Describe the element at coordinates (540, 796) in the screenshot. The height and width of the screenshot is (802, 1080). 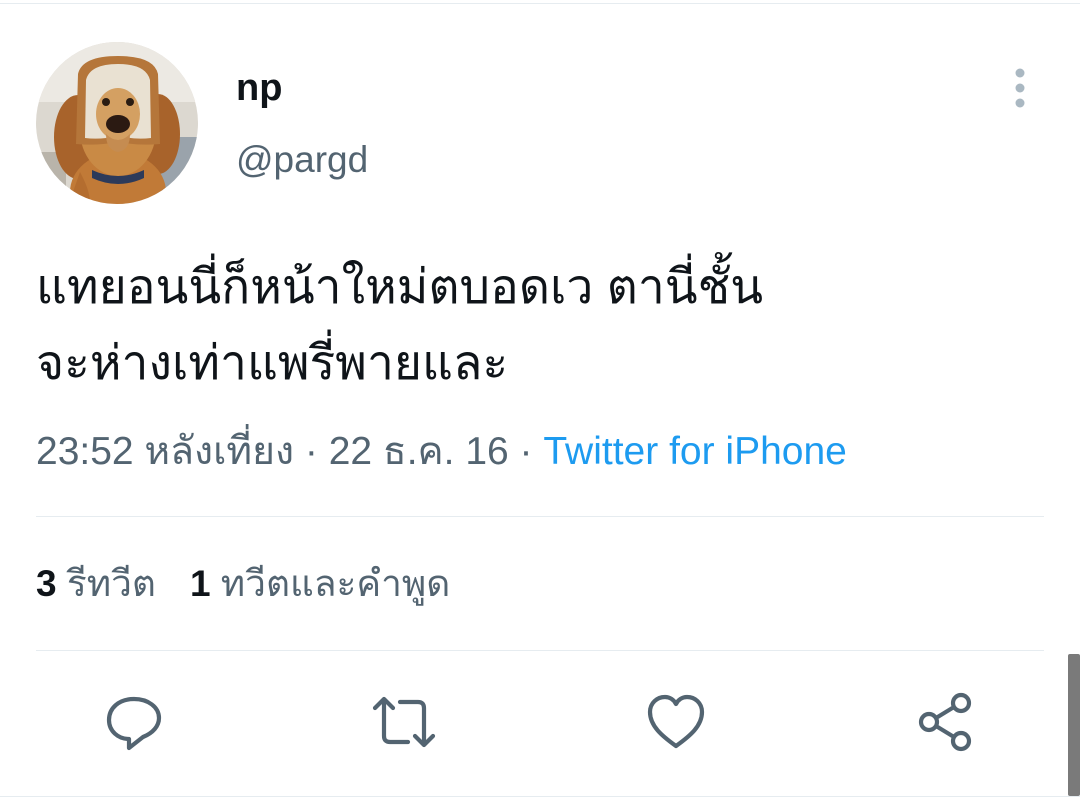
I see `bottom-divider` at that location.